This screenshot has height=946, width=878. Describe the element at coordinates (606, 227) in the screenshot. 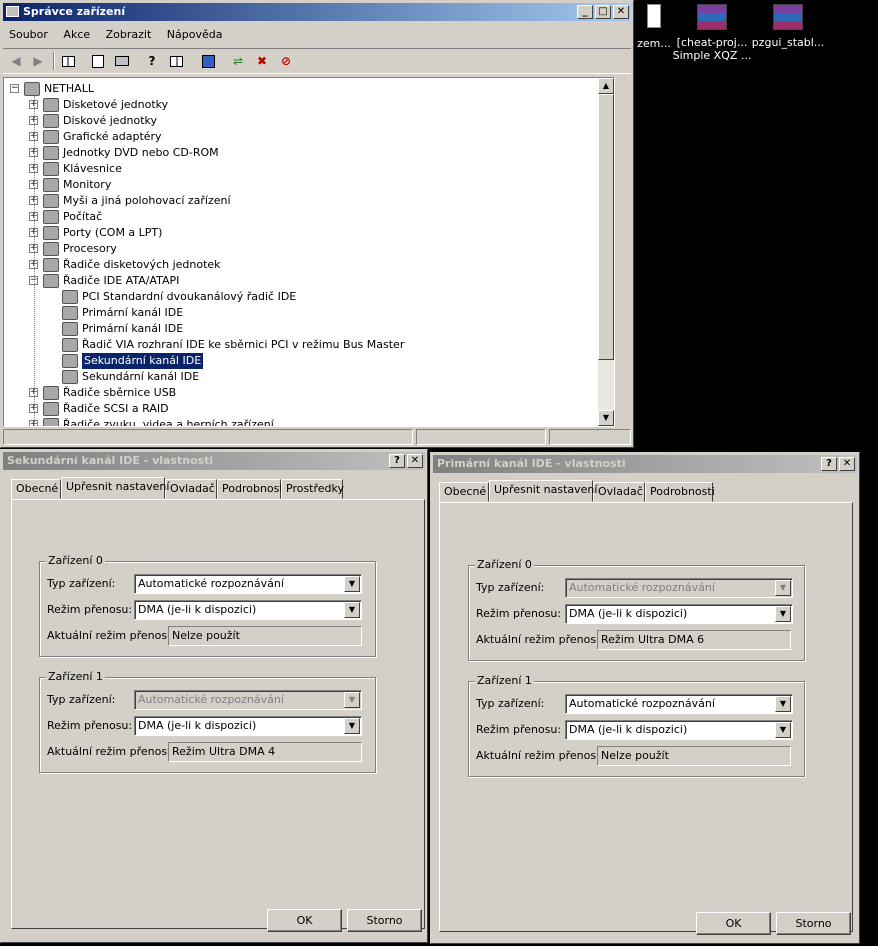

I see `scroll-thumb` at that location.